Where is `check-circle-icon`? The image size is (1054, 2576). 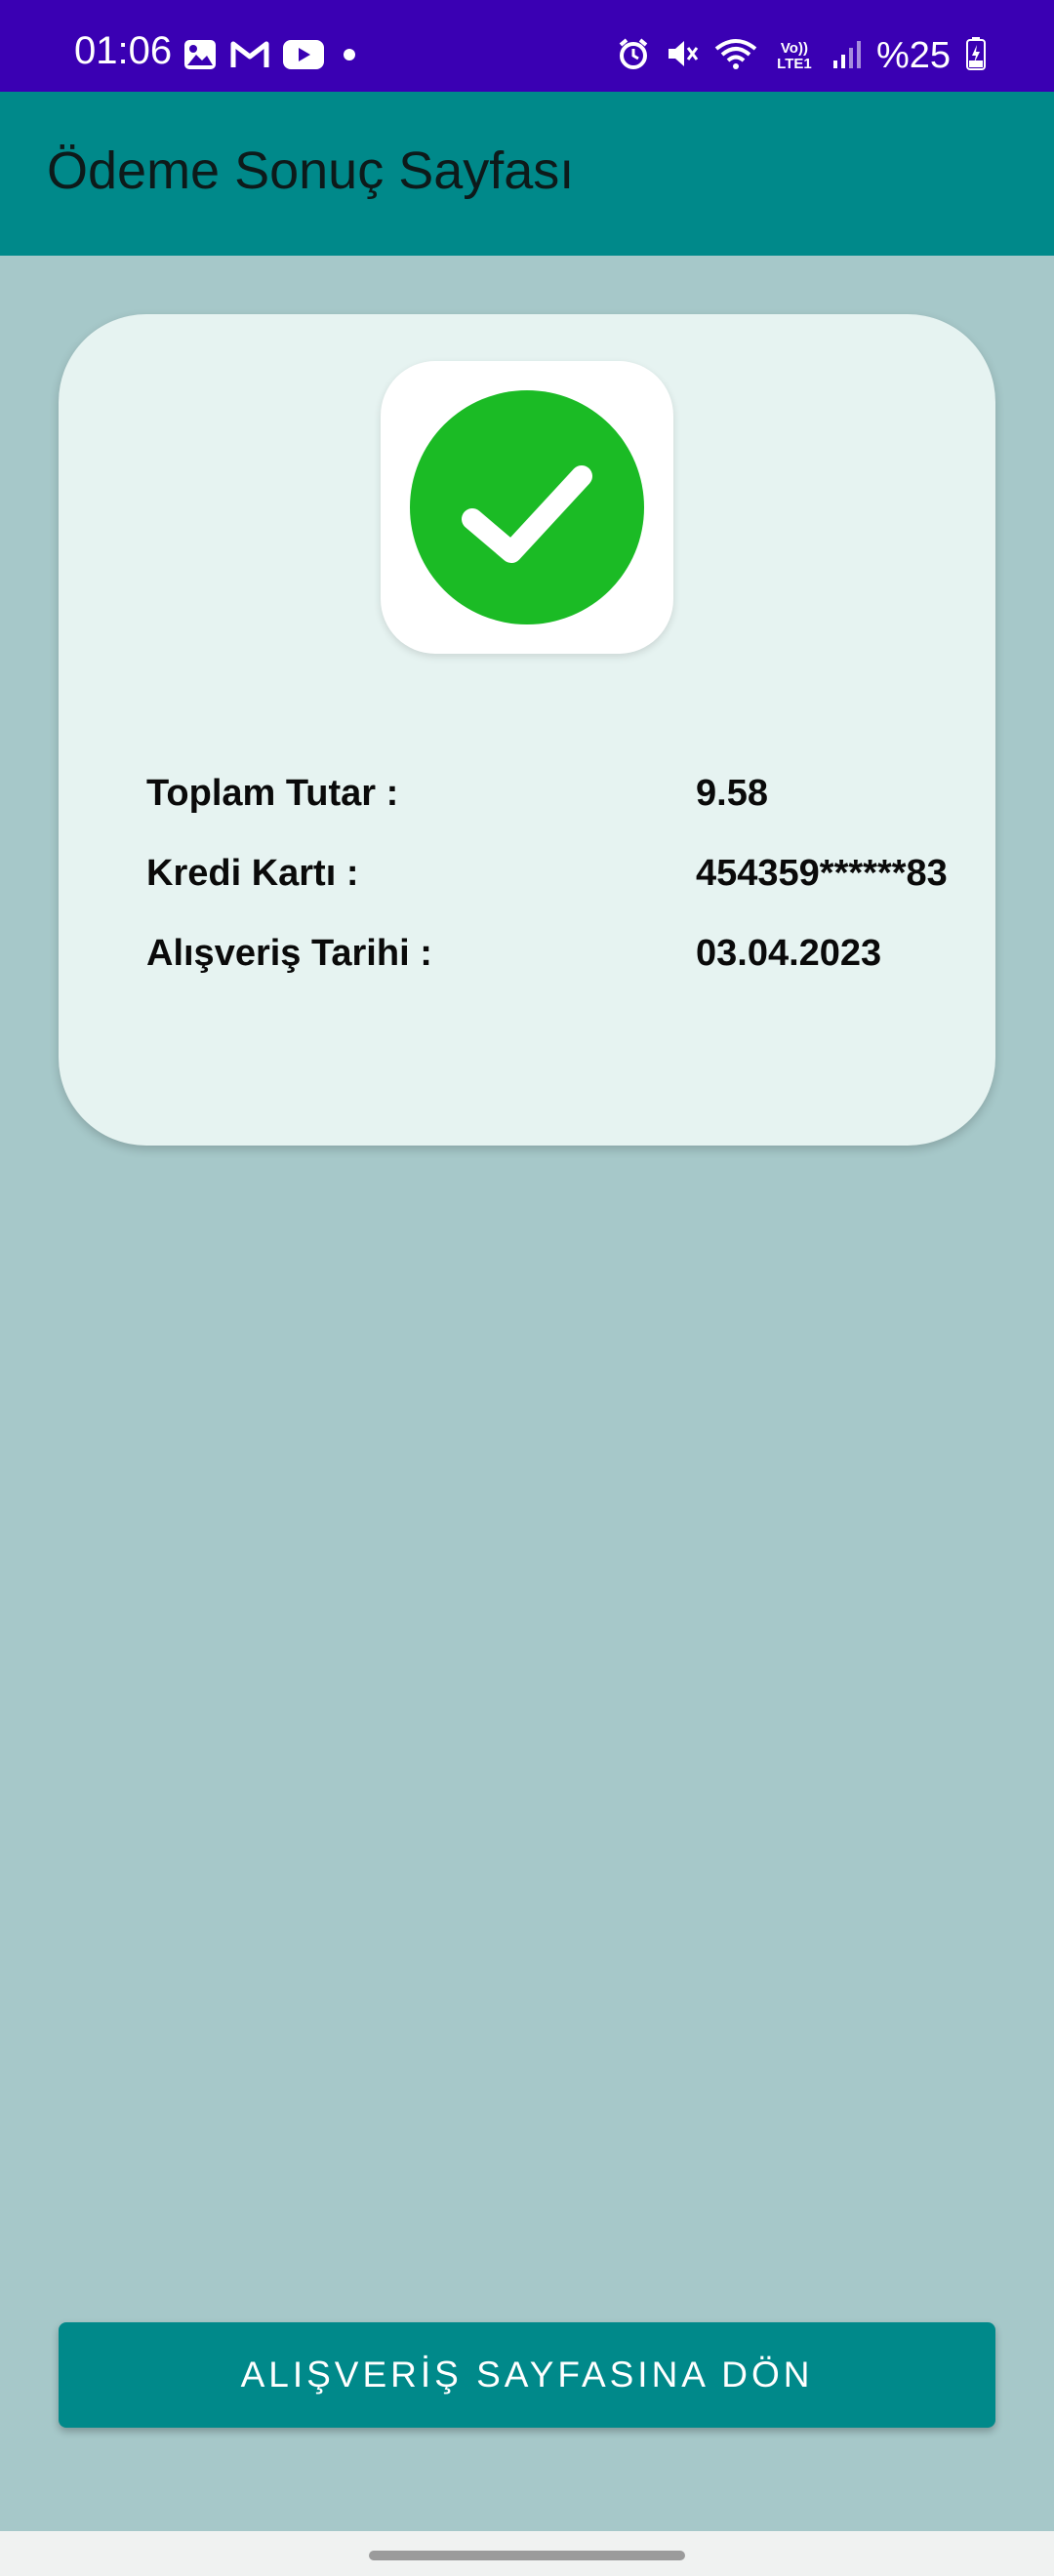 check-circle-icon is located at coordinates (527, 507).